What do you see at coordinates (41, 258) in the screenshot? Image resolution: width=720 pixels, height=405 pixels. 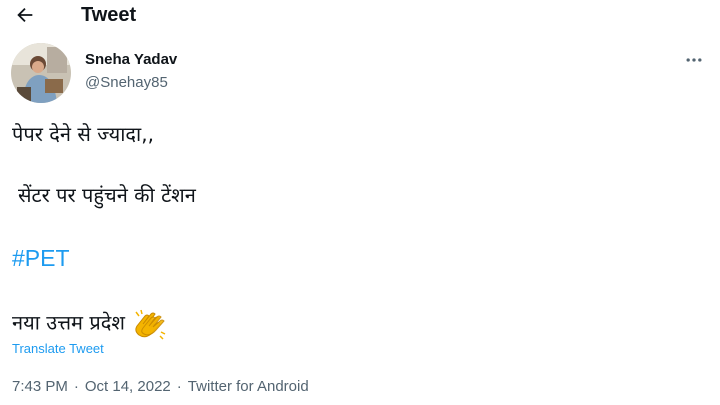 I see `hashtag-link: #PET` at bounding box center [41, 258].